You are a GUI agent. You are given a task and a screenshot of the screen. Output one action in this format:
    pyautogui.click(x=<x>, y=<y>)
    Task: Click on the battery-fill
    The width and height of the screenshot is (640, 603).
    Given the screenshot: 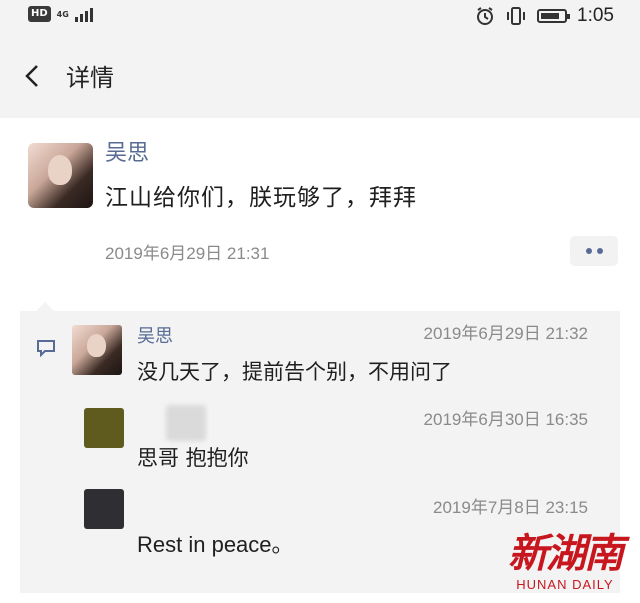 What is the action you would take?
    pyautogui.click(x=550, y=16)
    